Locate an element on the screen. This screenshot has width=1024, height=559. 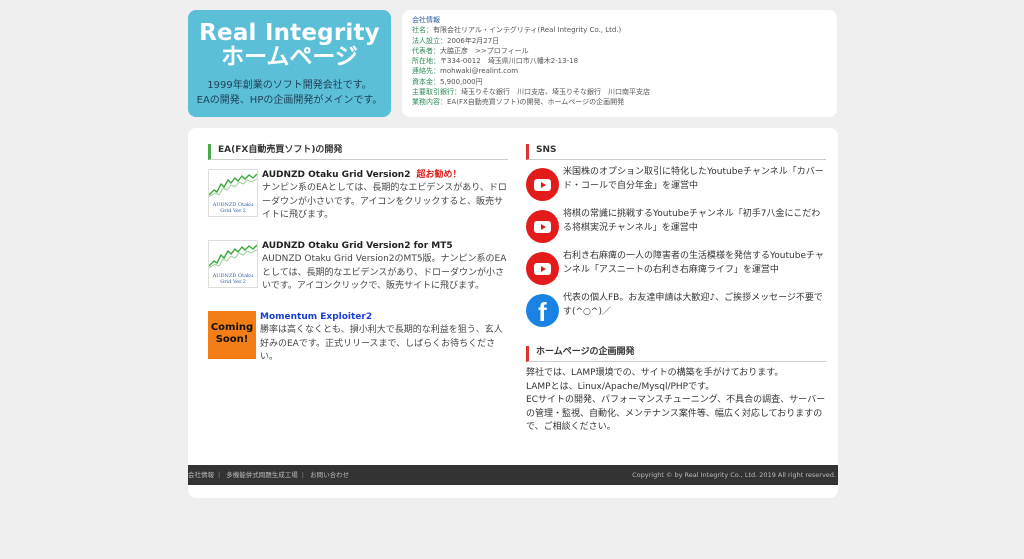
contact-email: mohwaki@realint.com is located at coordinates (479, 71).